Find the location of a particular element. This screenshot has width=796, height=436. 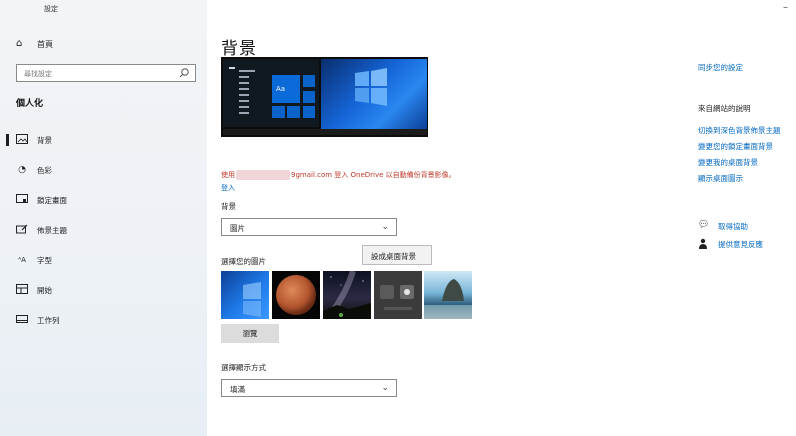

taskbar-icon is located at coordinates (22, 320).